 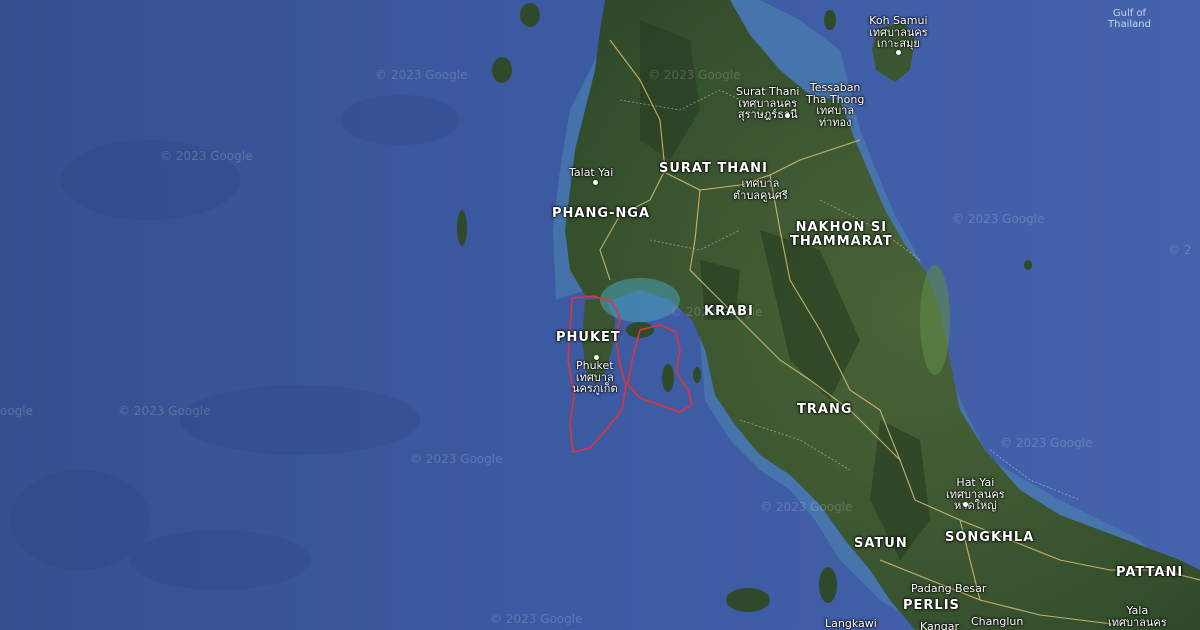 I want to click on province-label-pattani: PATTANI, so click(x=1150, y=572).